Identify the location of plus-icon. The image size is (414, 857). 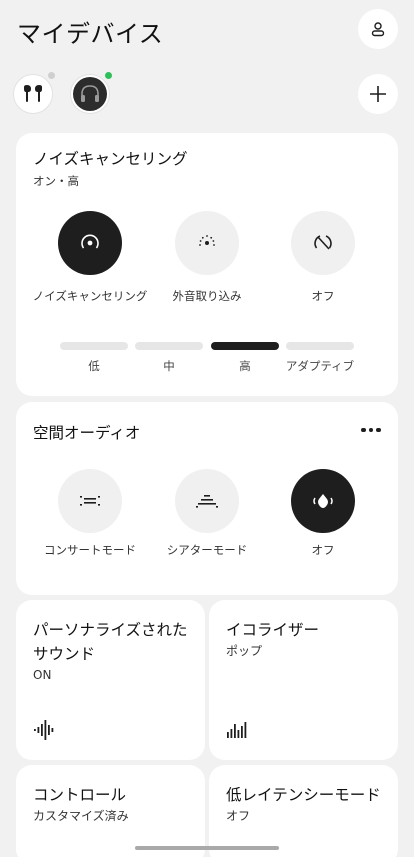
(378, 94).